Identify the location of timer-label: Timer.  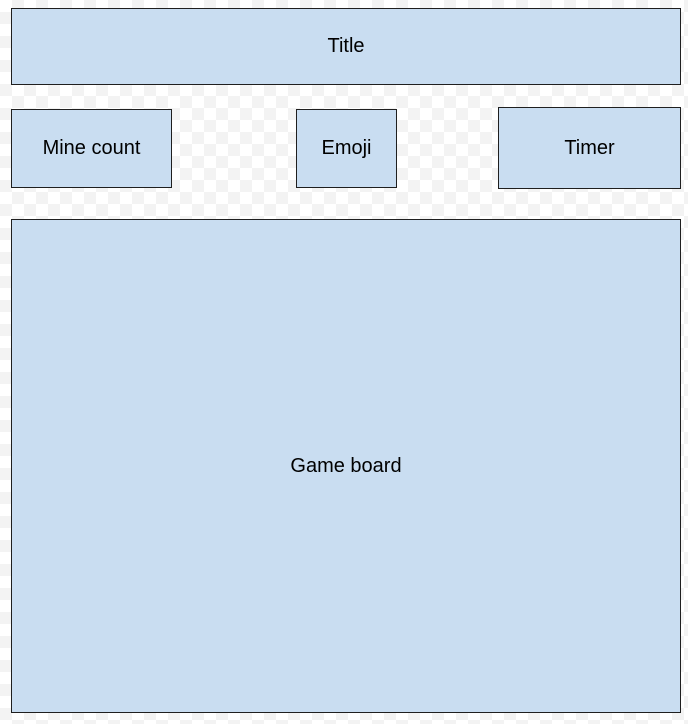
(589, 147).